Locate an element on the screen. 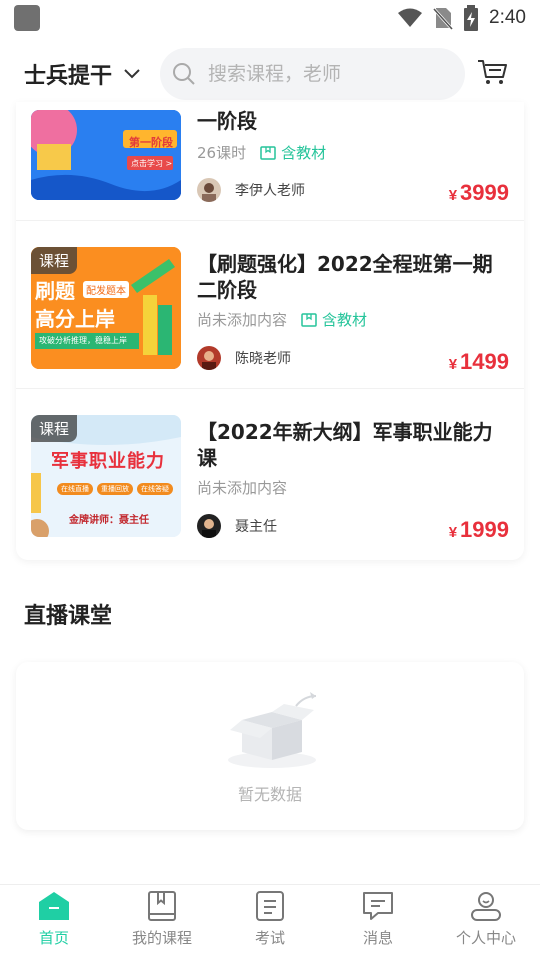 The image size is (540, 960). nav-label: 我的课程 is located at coordinates (161, 938).